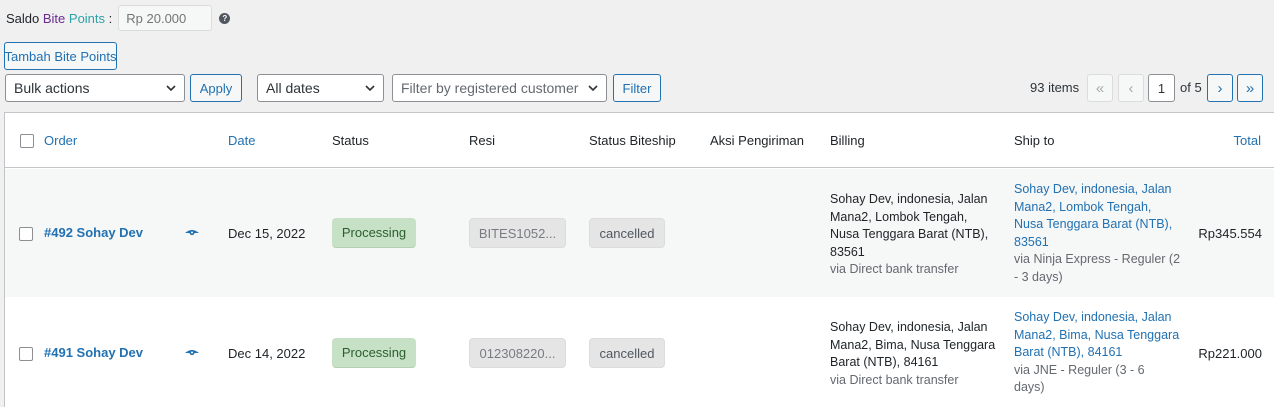  Describe the element at coordinates (1034, 140) in the screenshot. I see `col-ship-to: Ship to` at that location.